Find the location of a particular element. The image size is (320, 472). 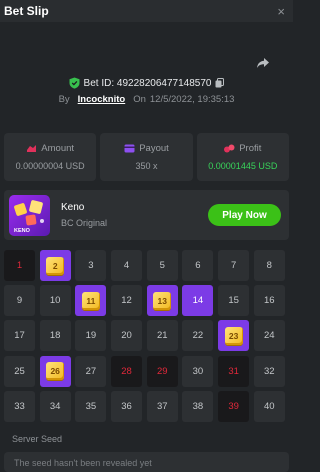

keno-cell: 38 is located at coordinates (198, 406).